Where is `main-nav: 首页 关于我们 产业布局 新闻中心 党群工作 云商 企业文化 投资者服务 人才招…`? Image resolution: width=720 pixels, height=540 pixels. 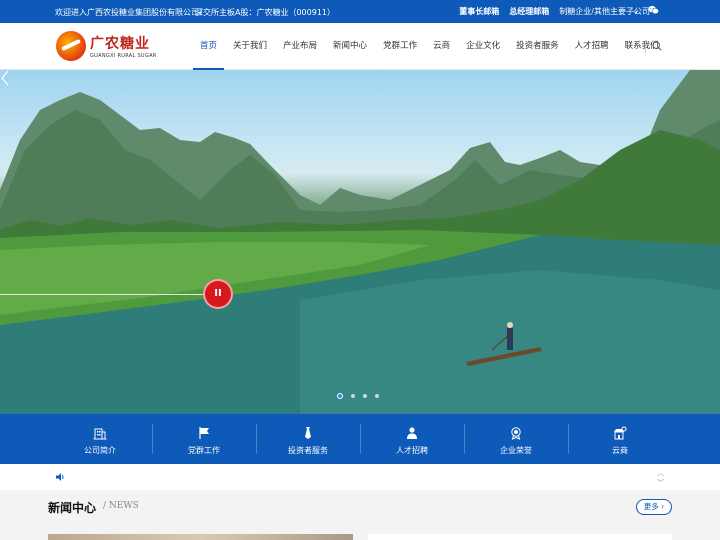 main-nav: 首页 关于我们 产业布局 新闻中心 党群工作 云商 企业文化 投资者服务 人才招… is located at coordinates (433, 46).